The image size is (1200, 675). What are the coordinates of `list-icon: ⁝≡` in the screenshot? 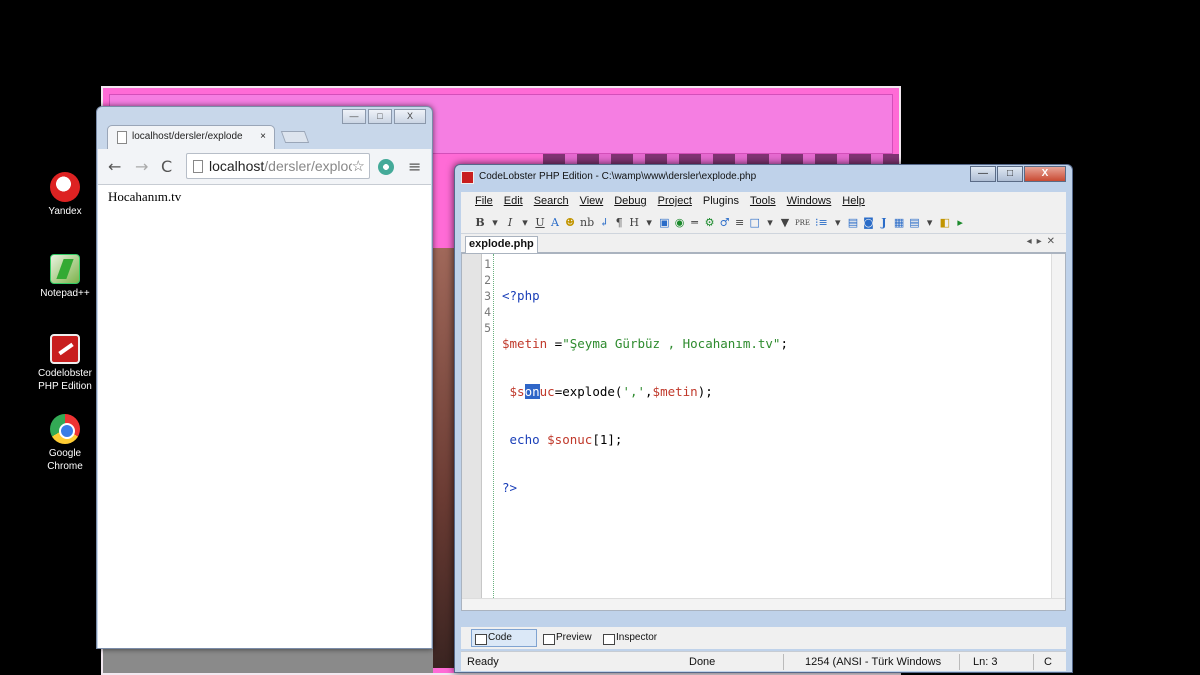 It's located at (821, 222).